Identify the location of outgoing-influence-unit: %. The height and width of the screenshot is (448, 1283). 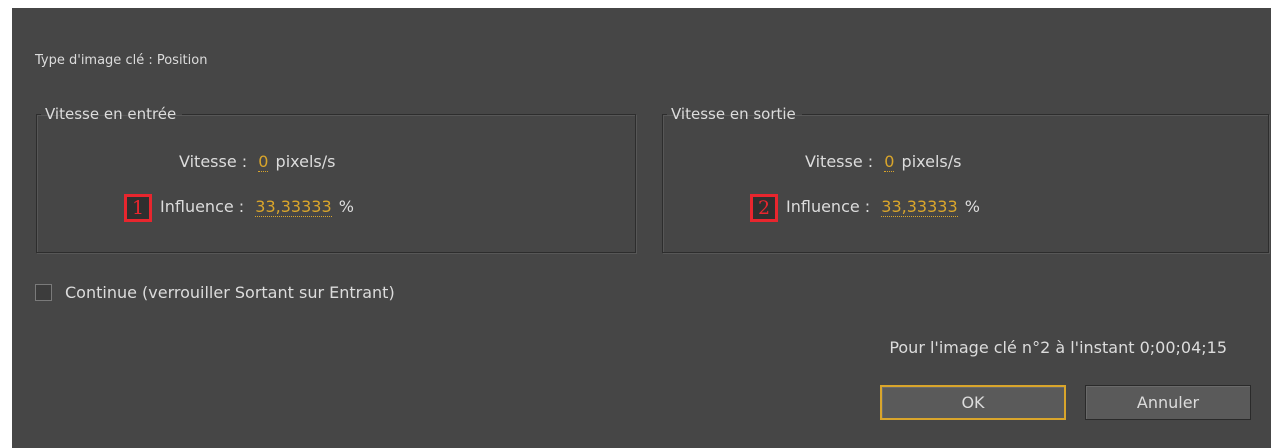
(972, 206).